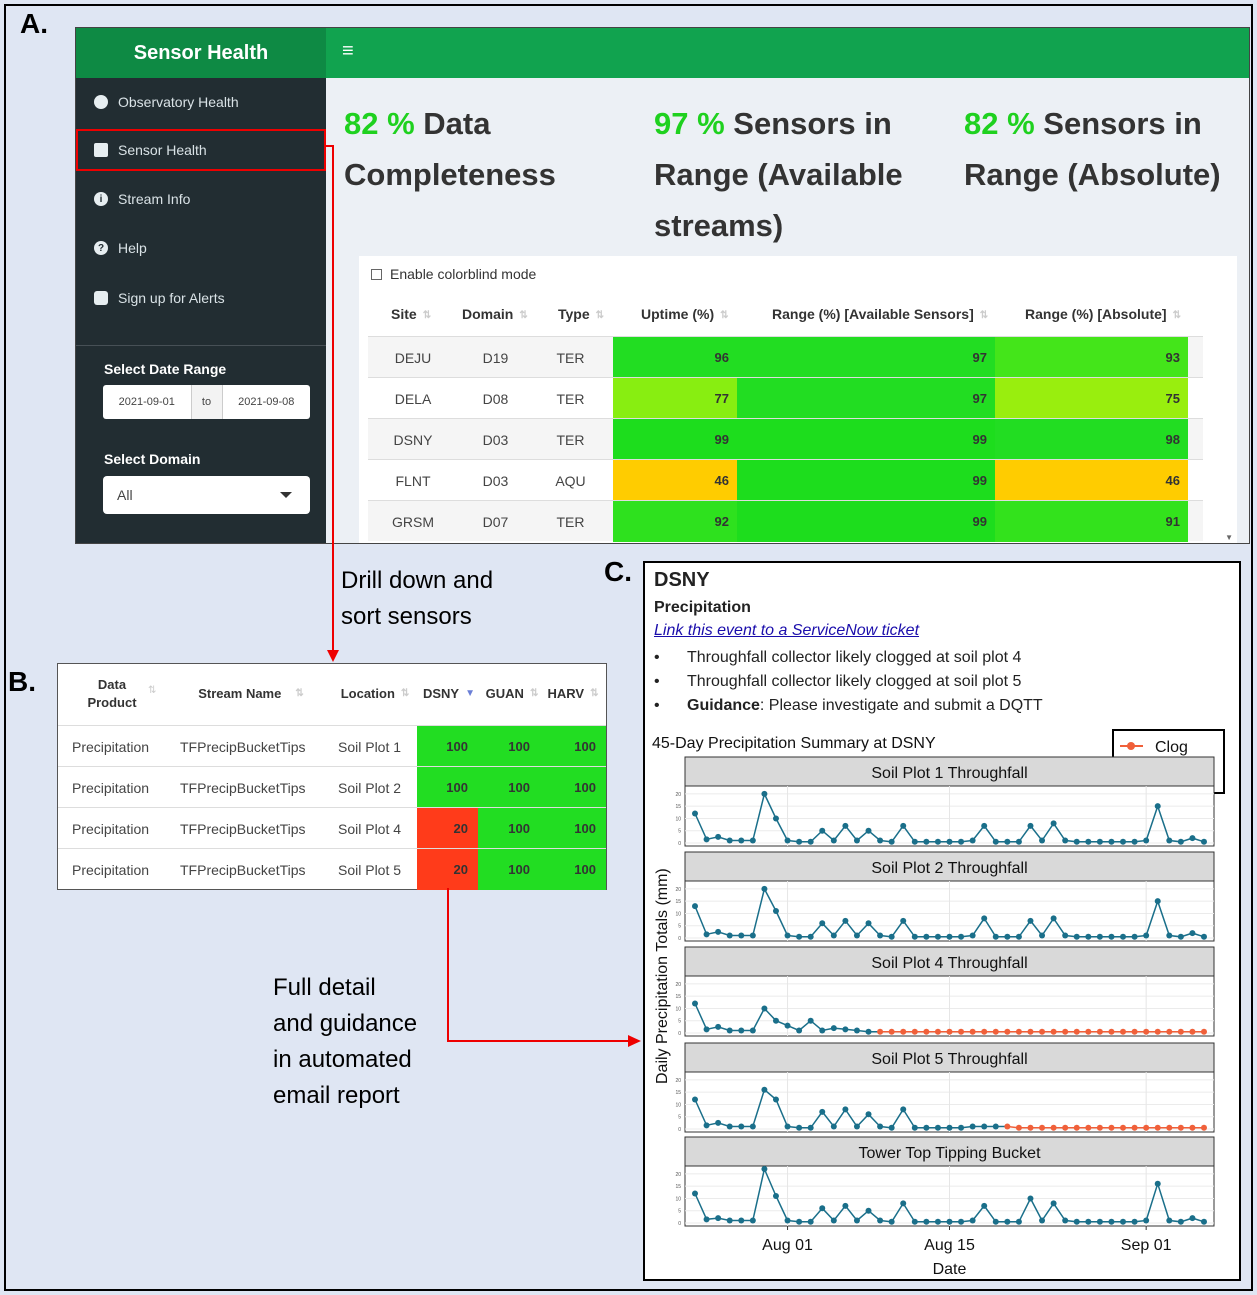 The image size is (1257, 1295). I want to click on x-tick-label: Sep 01, so click(1146, 1245).